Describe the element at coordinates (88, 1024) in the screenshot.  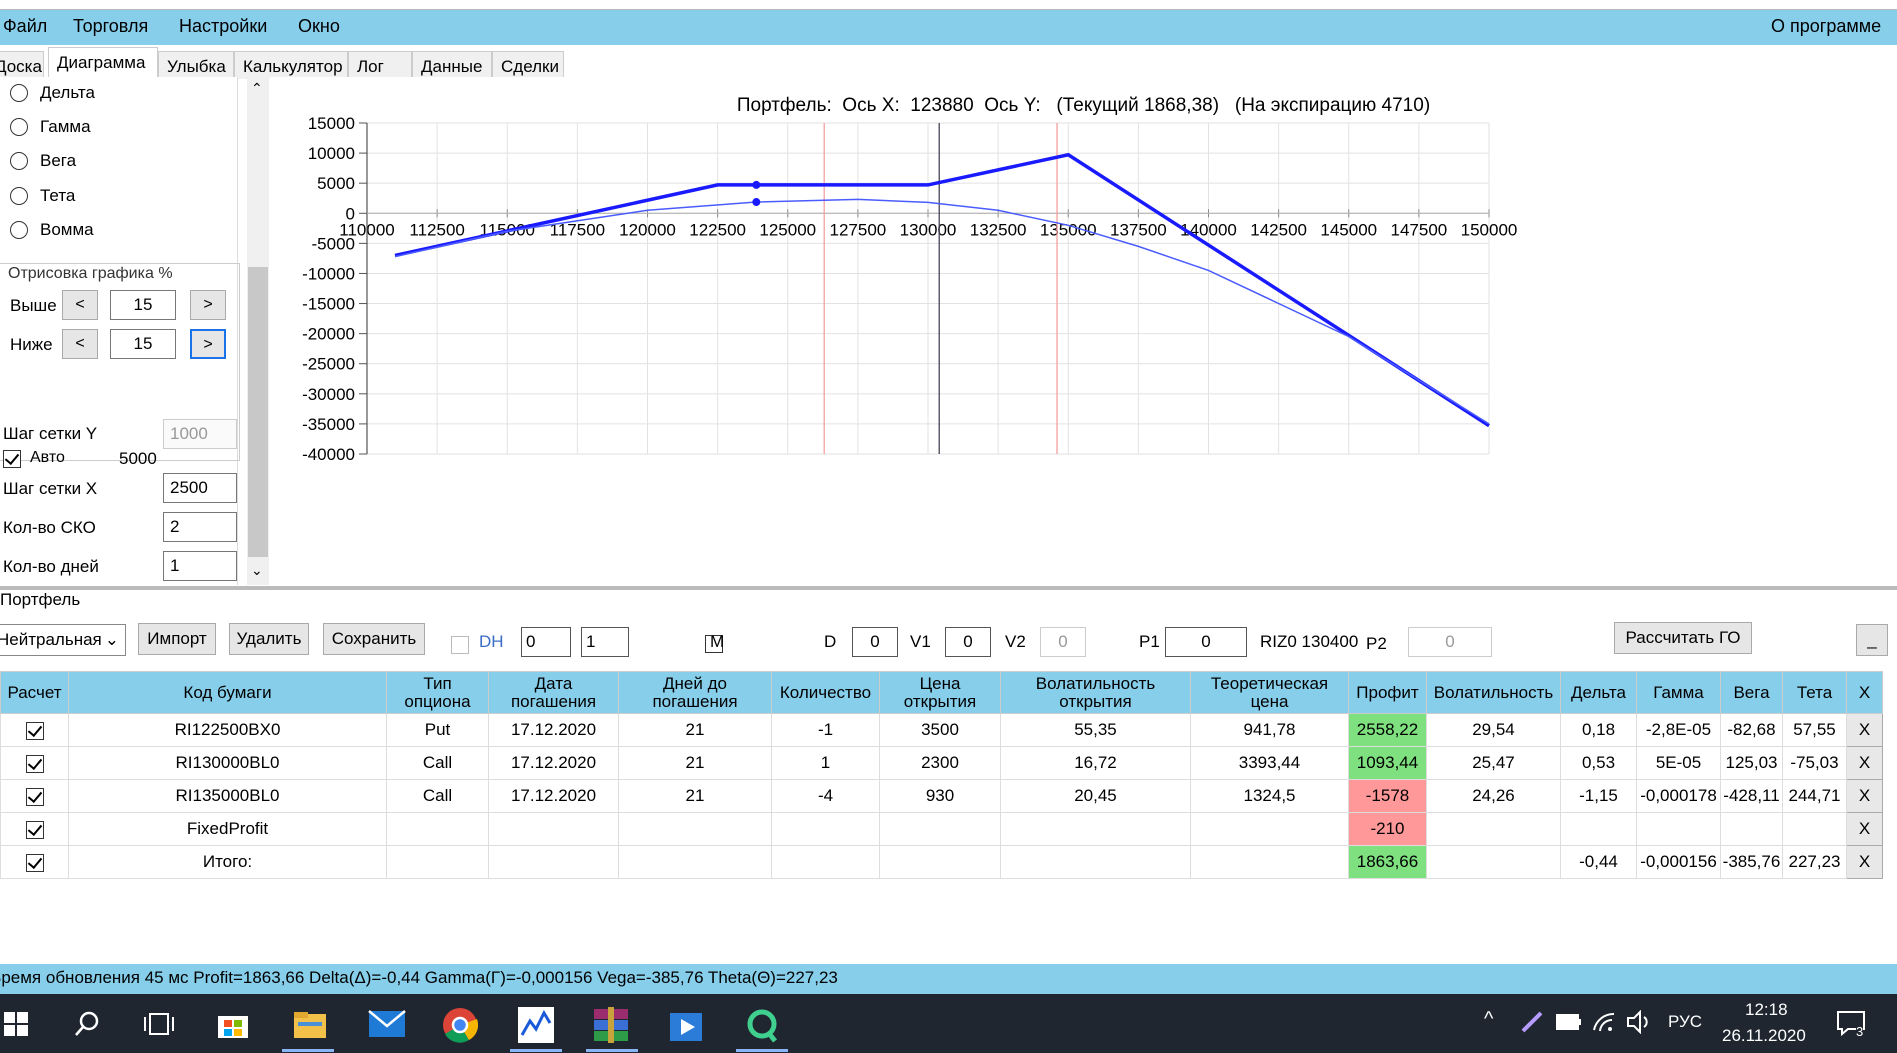
I see `search-icon` at that location.